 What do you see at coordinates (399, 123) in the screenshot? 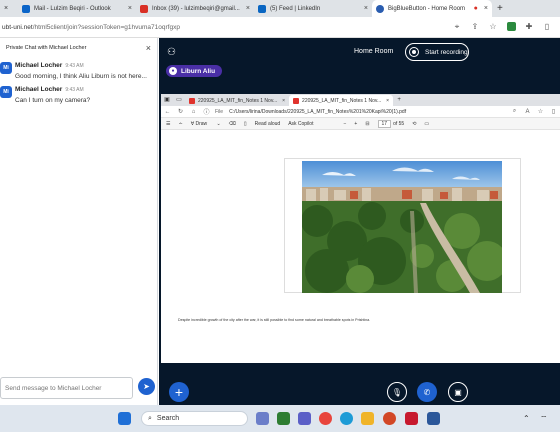
I see `page-total: of 55` at bounding box center [399, 123].